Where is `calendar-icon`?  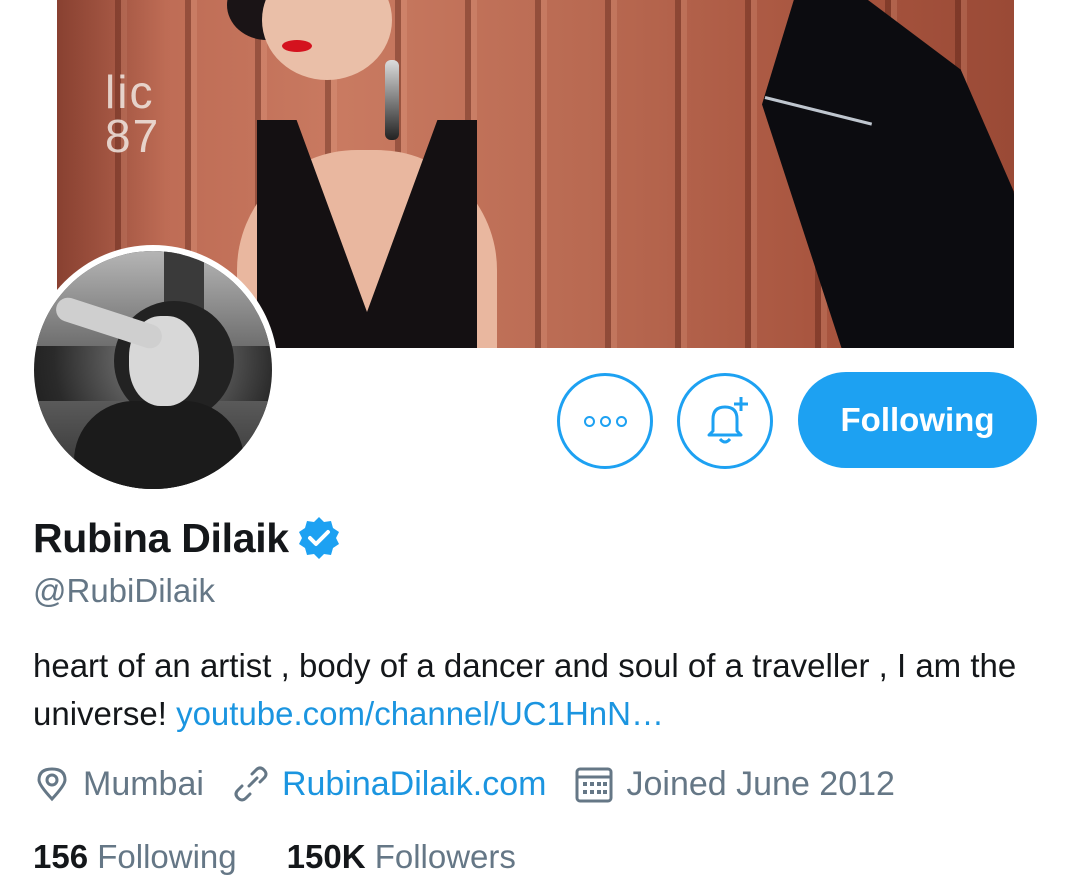
calendar-icon is located at coordinates (594, 785).